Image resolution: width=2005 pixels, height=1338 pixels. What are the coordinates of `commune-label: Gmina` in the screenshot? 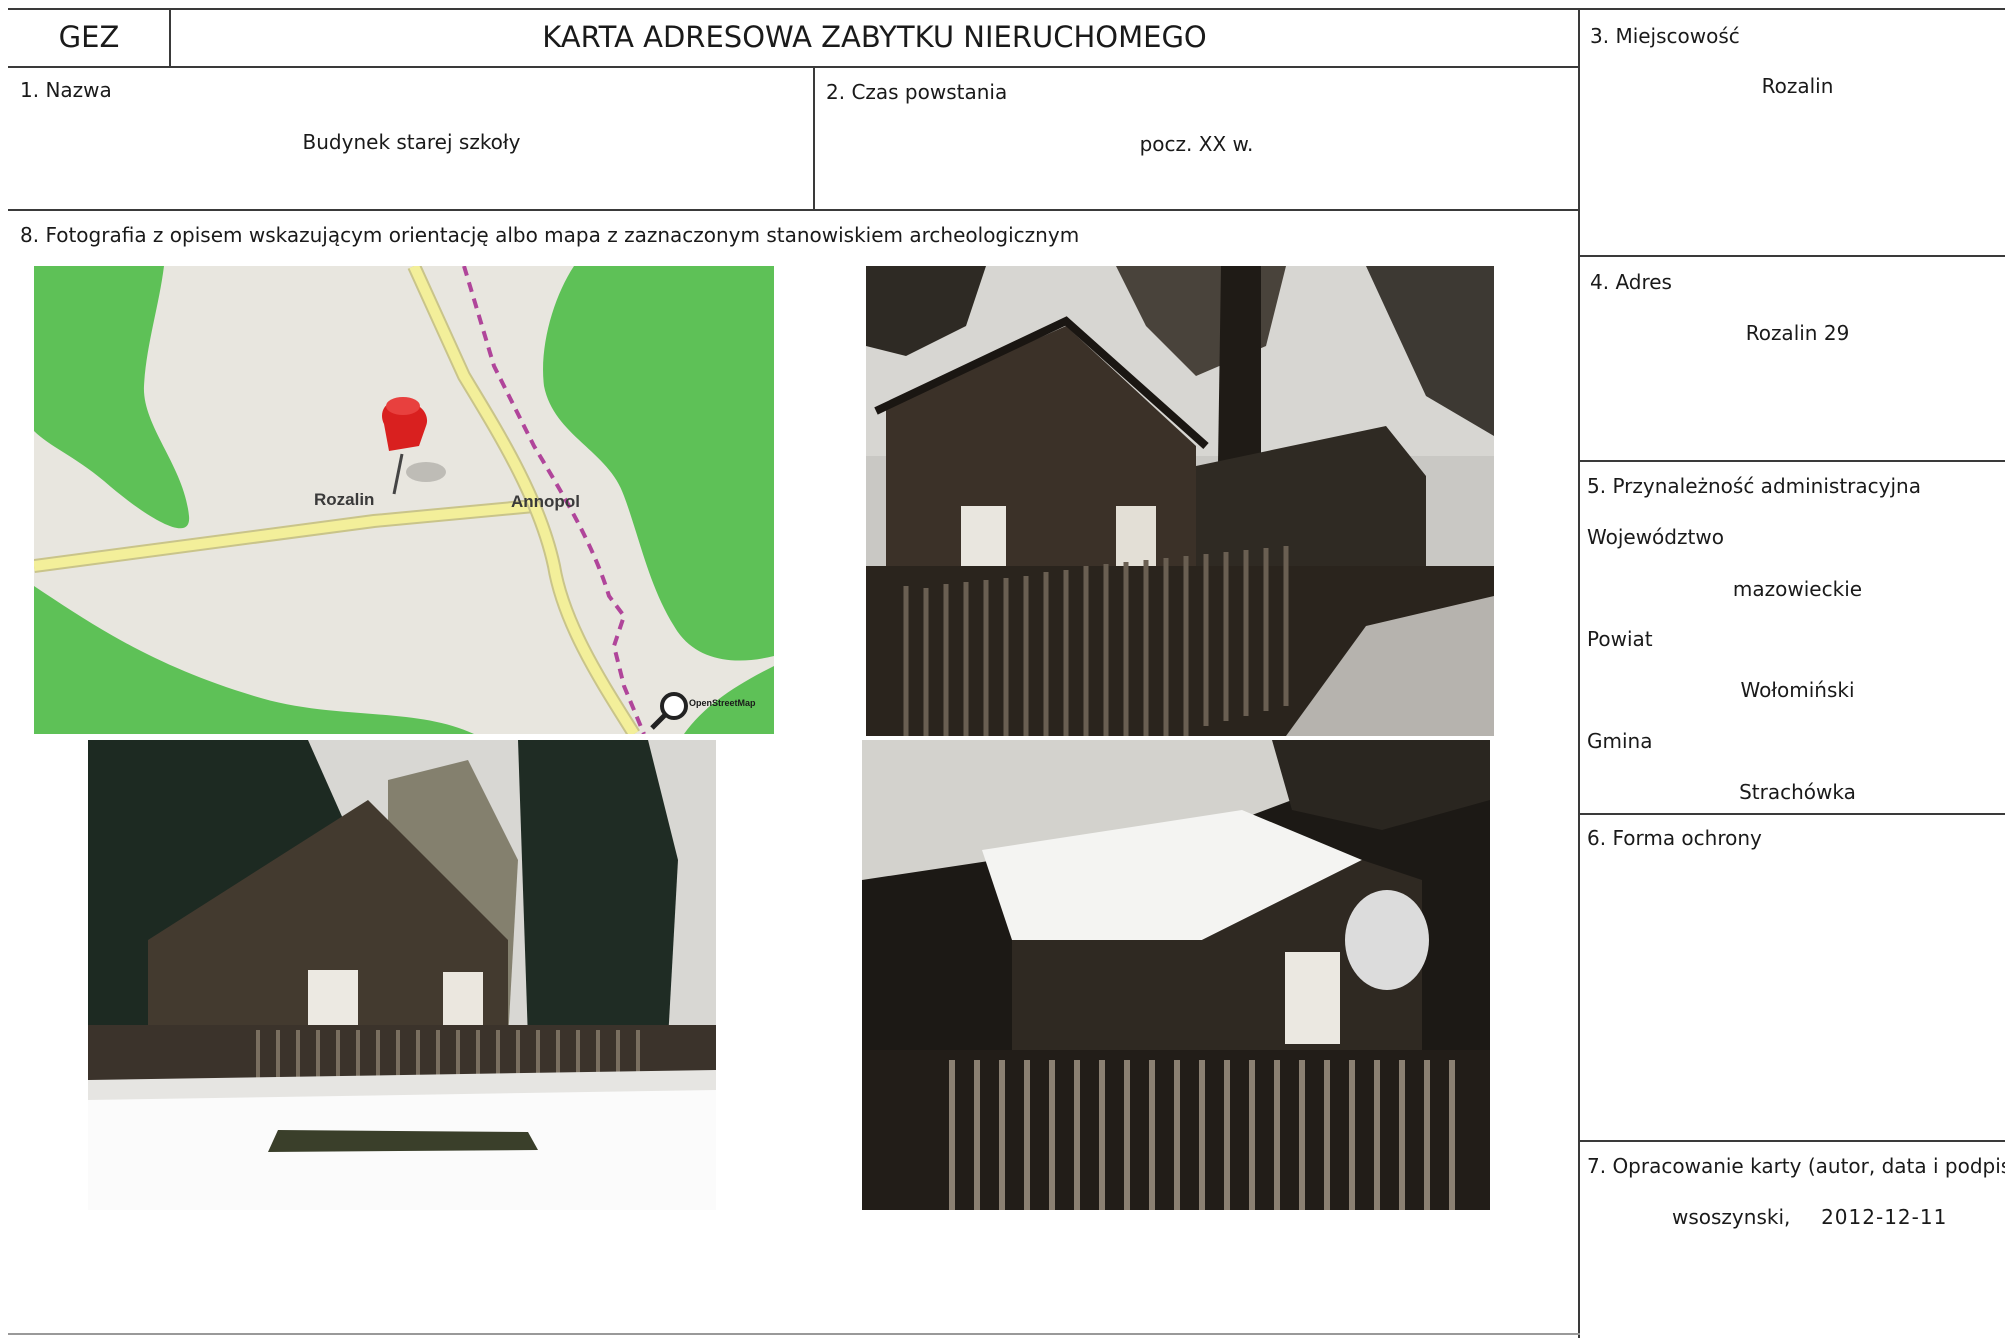 It's located at (1620, 741).